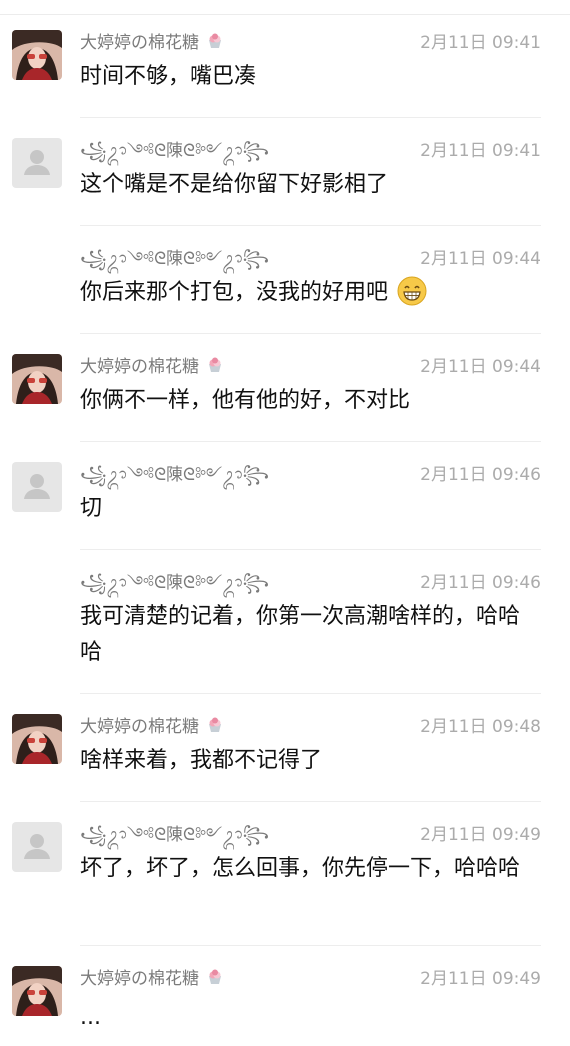 The height and width of the screenshot is (1046, 570). I want to click on comment-item: 大婷婷の棉花糖 2月11日 09:48 啥样来着，我都不记得了, so click(285, 751).